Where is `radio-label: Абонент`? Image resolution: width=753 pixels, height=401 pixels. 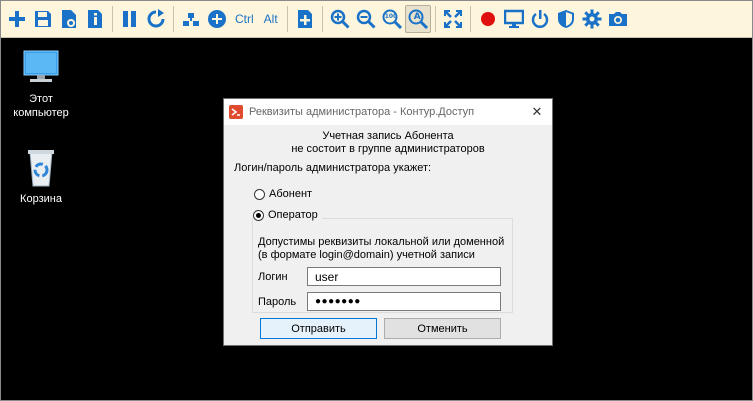
radio-label: Абонент is located at coordinates (291, 194).